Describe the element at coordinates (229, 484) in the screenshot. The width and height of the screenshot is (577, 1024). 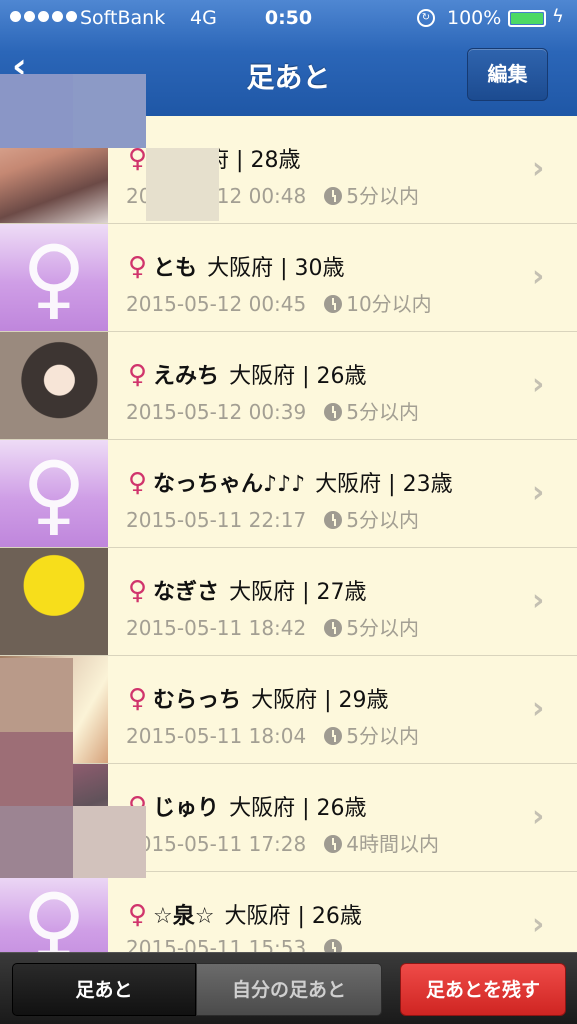
I see `visitor-name: なっちゃん♪♪♪` at that location.